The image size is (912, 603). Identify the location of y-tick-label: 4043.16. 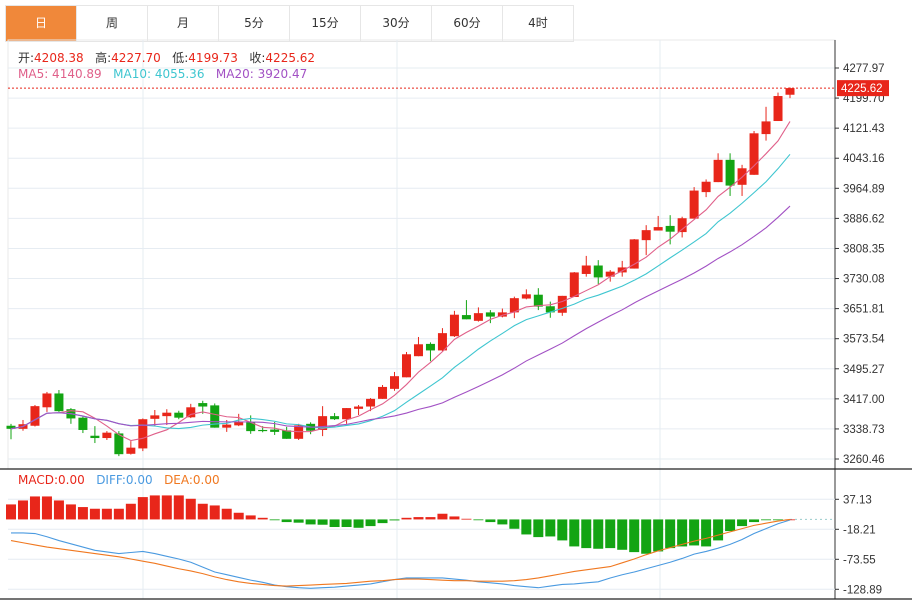
(864, 159).